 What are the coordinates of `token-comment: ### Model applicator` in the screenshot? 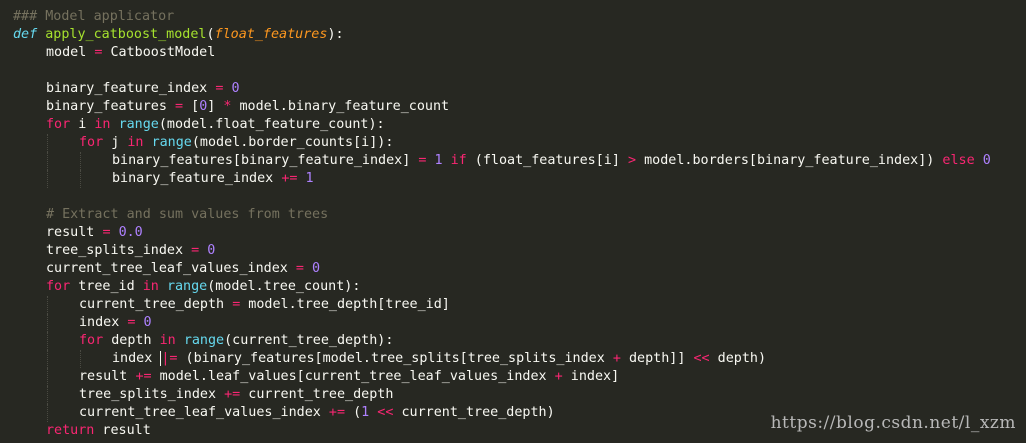 It's located at (94, 16).